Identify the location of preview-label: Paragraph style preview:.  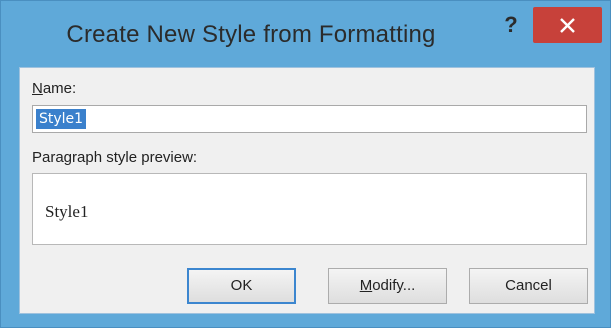
(115, 157).